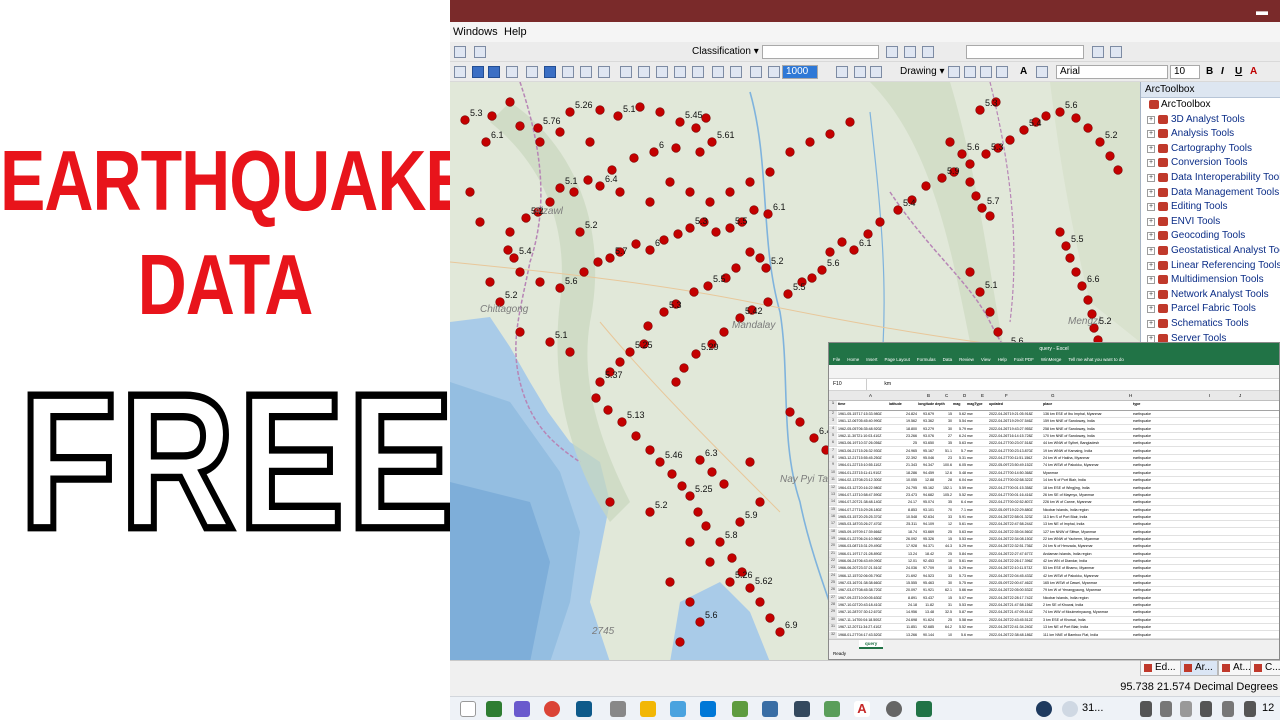  What do you see at coordinates (926, 421) in the screenshot?
I see `table-cell: 93.362` at bounding box center [926, 421].